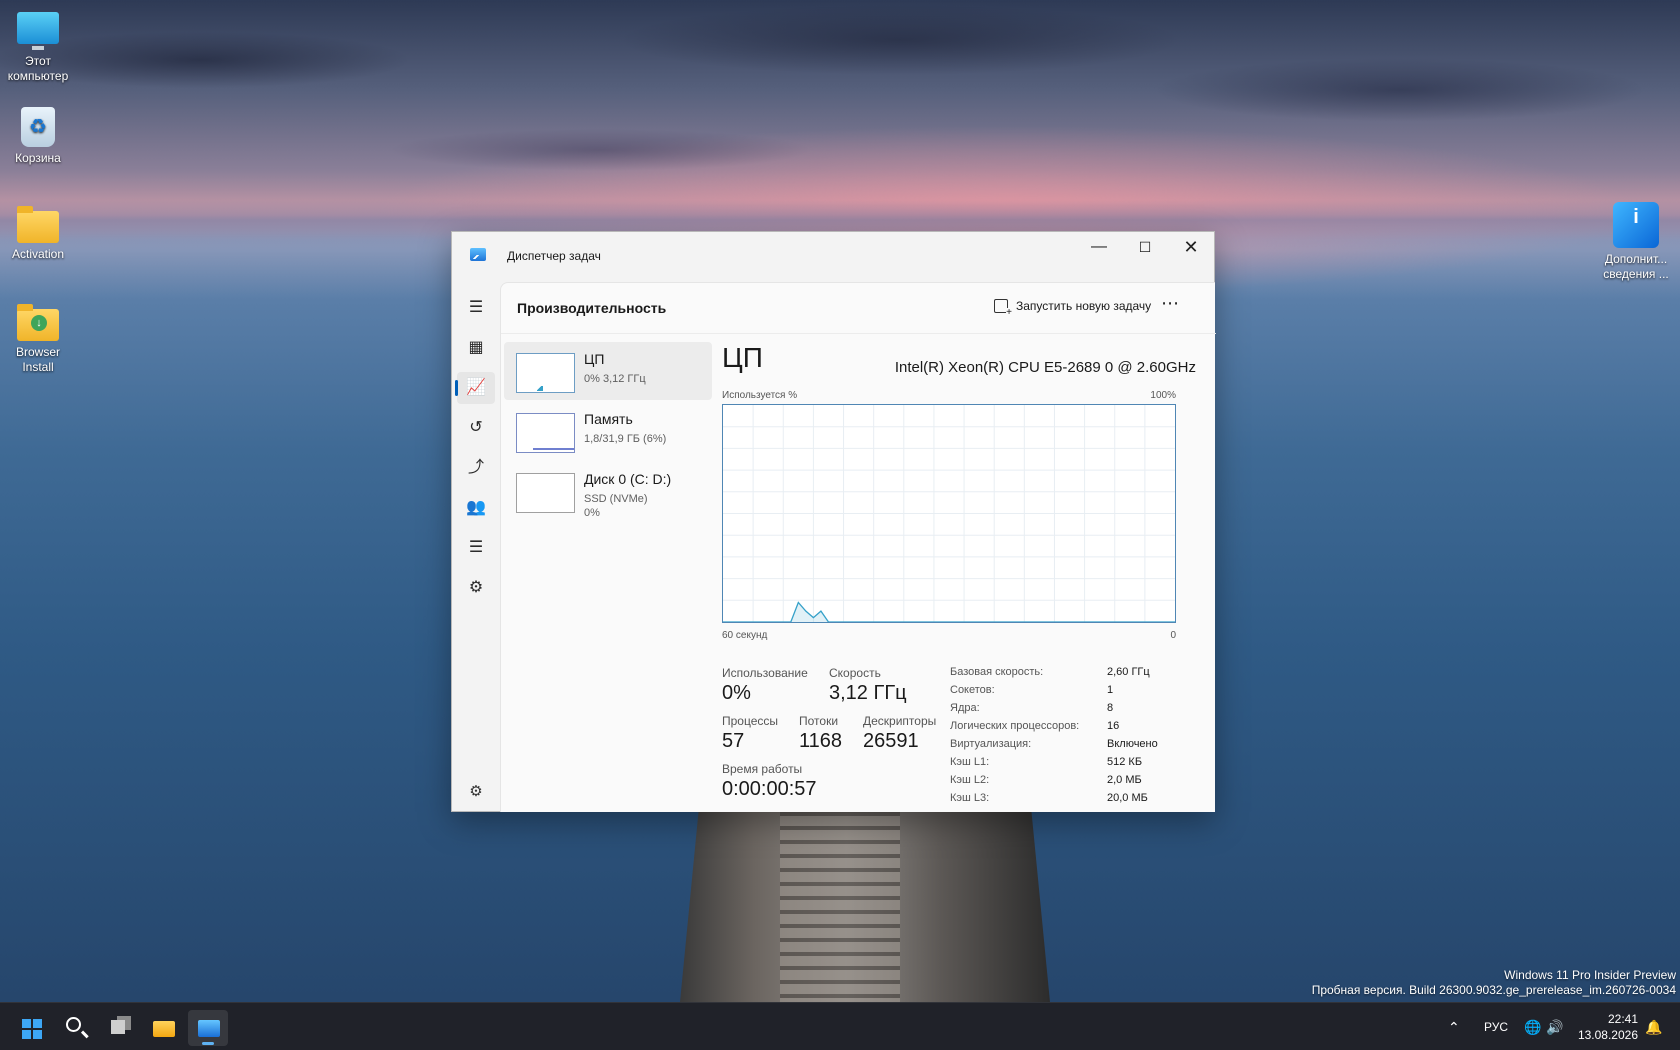  I want to click on graph-label-right: 100%, so click(1163, 395).